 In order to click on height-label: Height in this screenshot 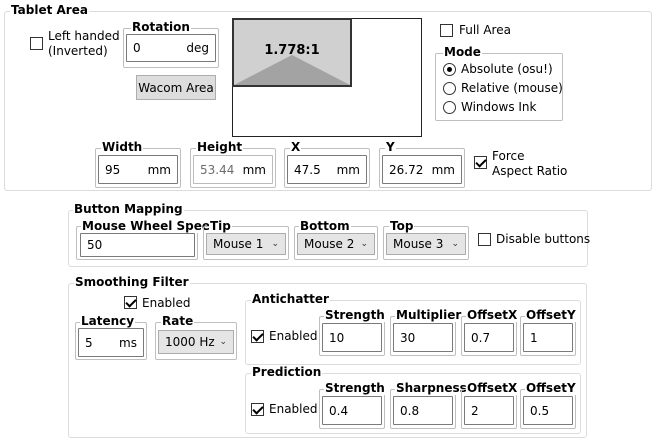, I will do `click(220, 147)`.